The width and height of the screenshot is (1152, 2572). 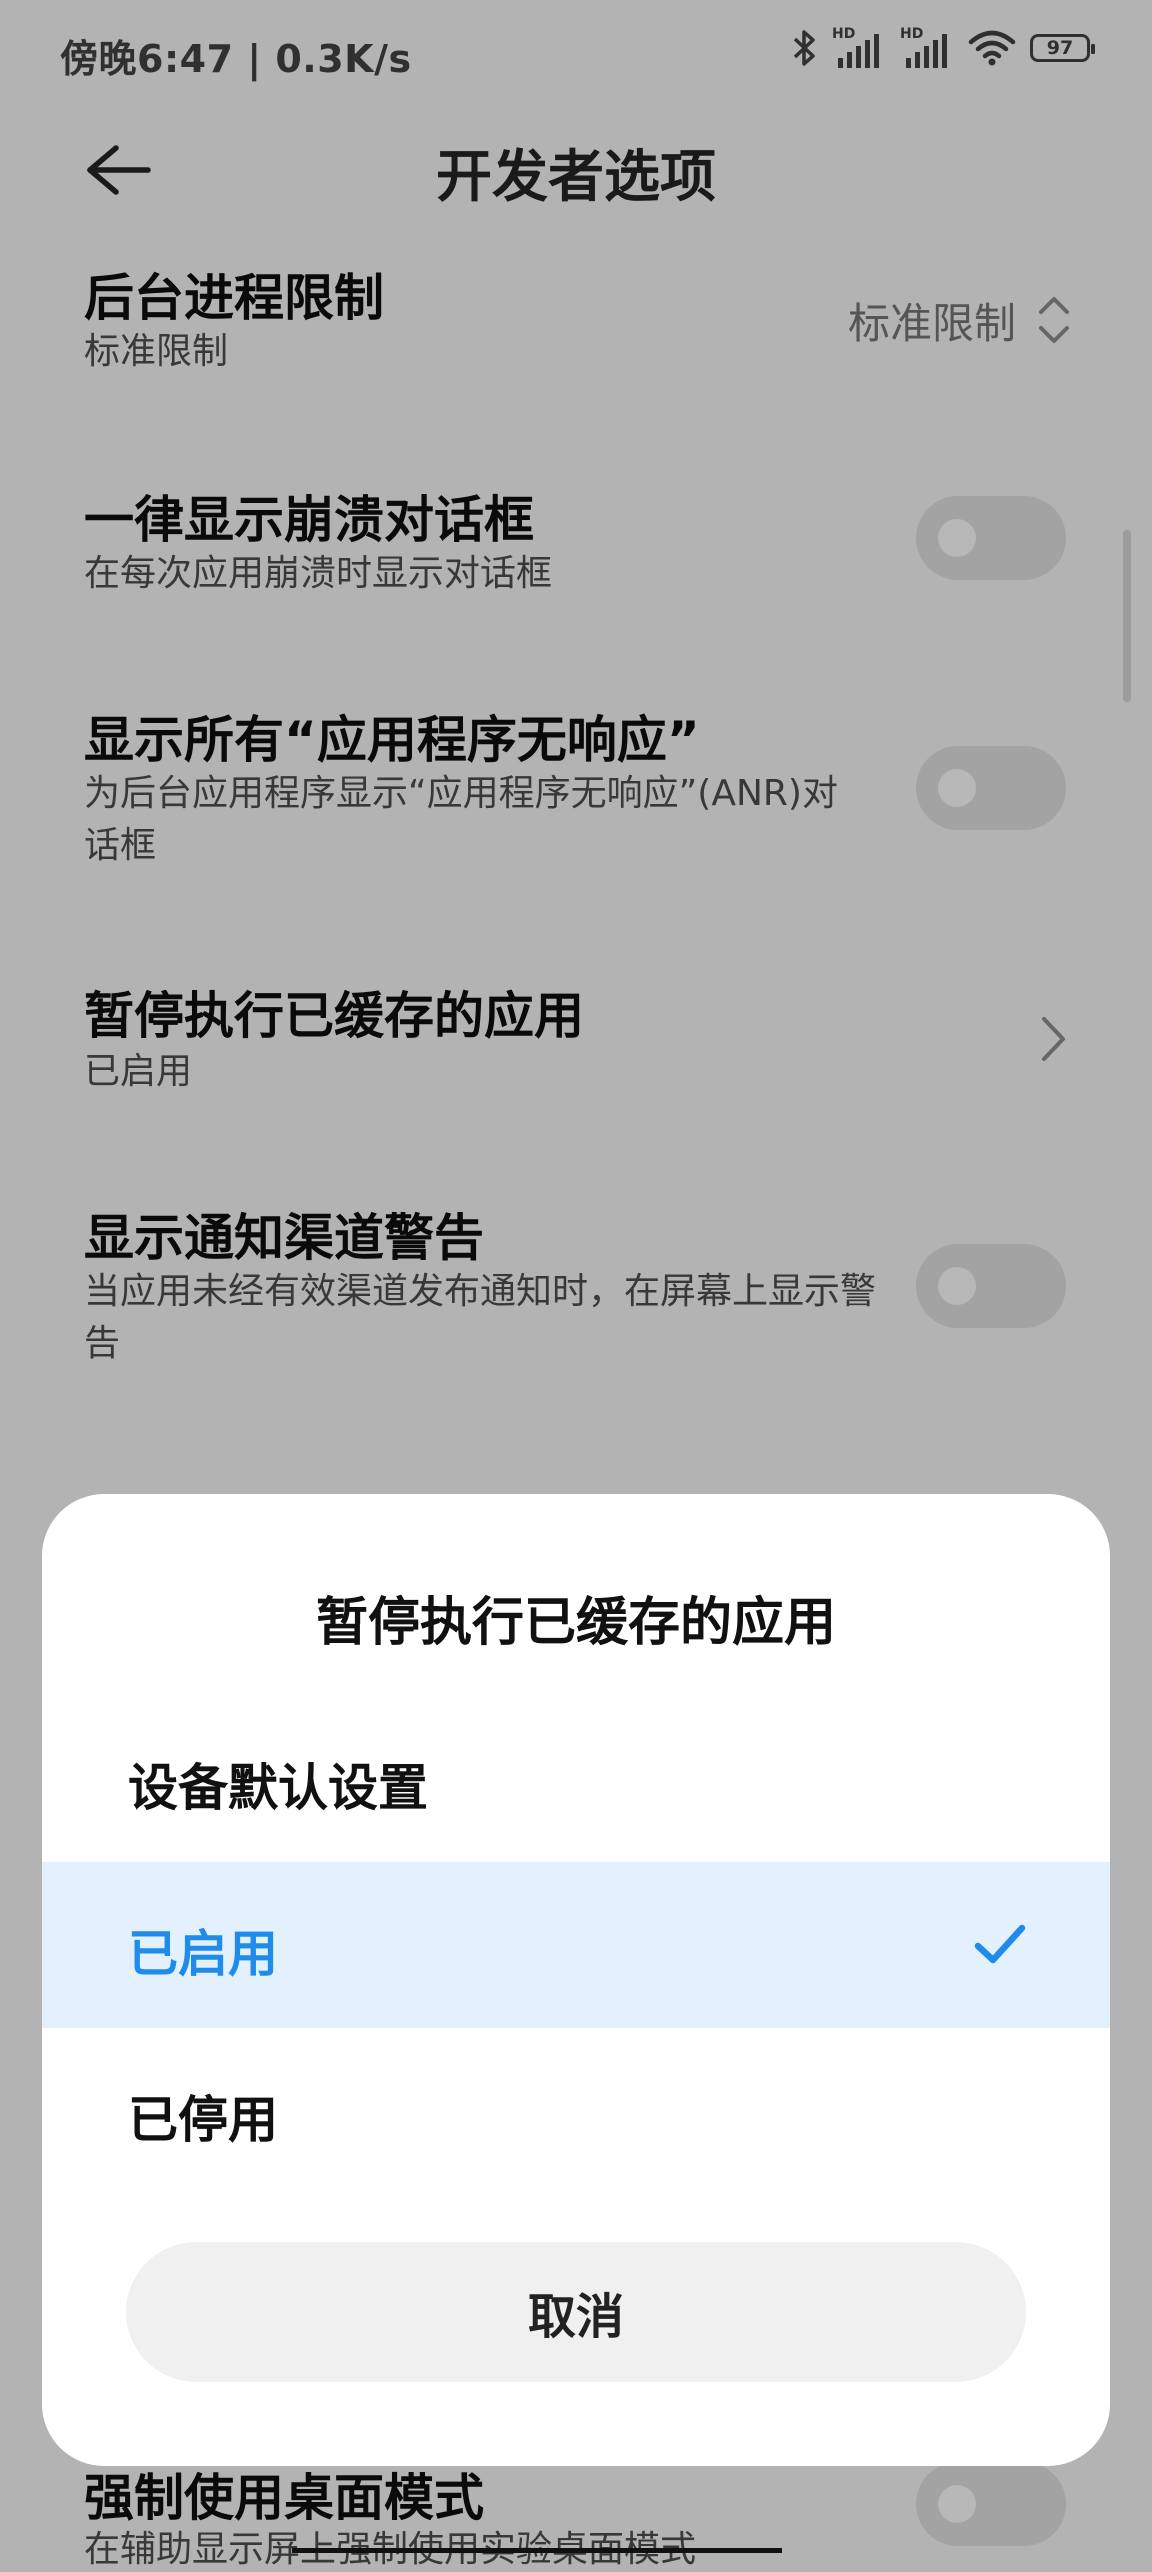 I want to click on channel-warn-subtitle: 当应用未经有效渠道发布通知时，在屏幕上显示警告, so click(x=480, y=1317).